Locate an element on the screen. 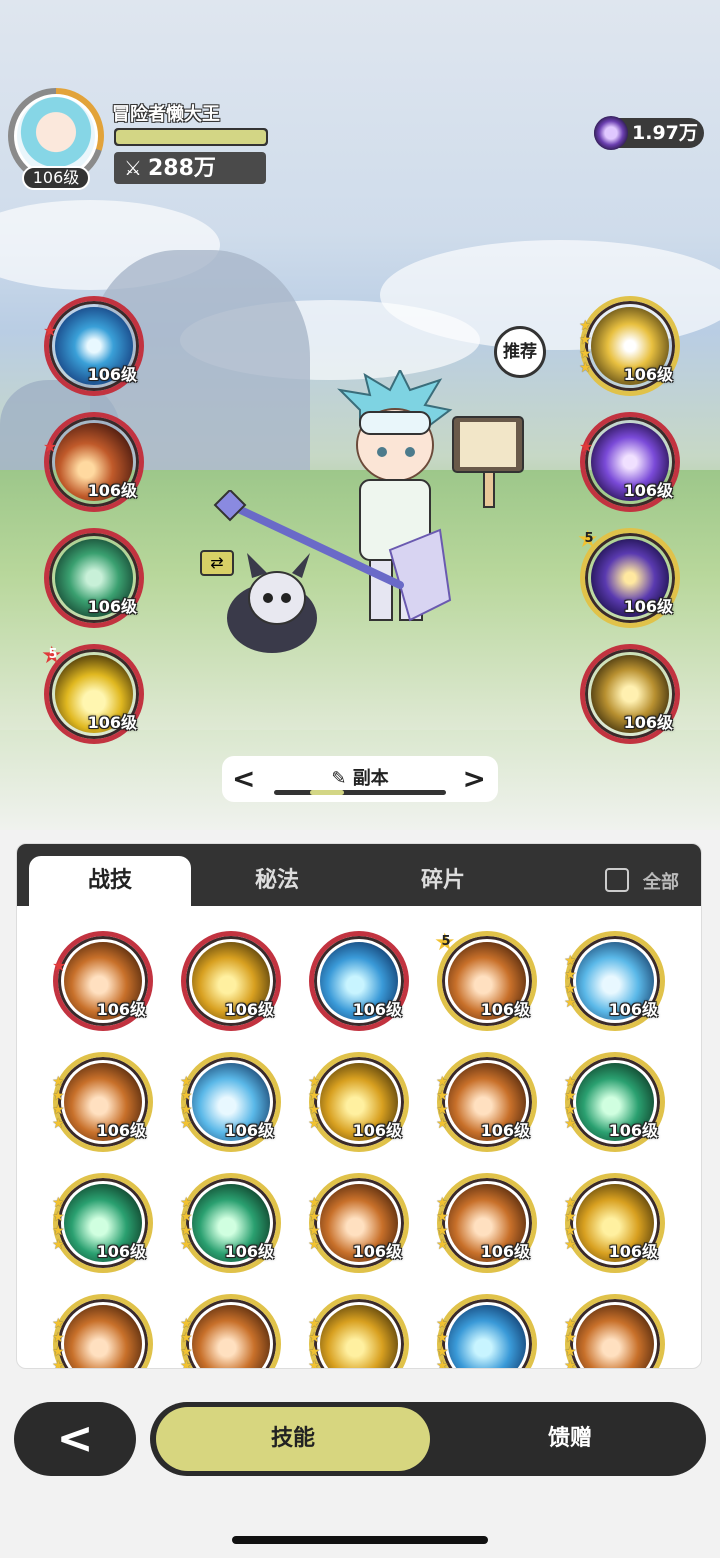 The height and width of the screenshot is (1558, 720). spellbook-icon is located at coordinates (488, 462).